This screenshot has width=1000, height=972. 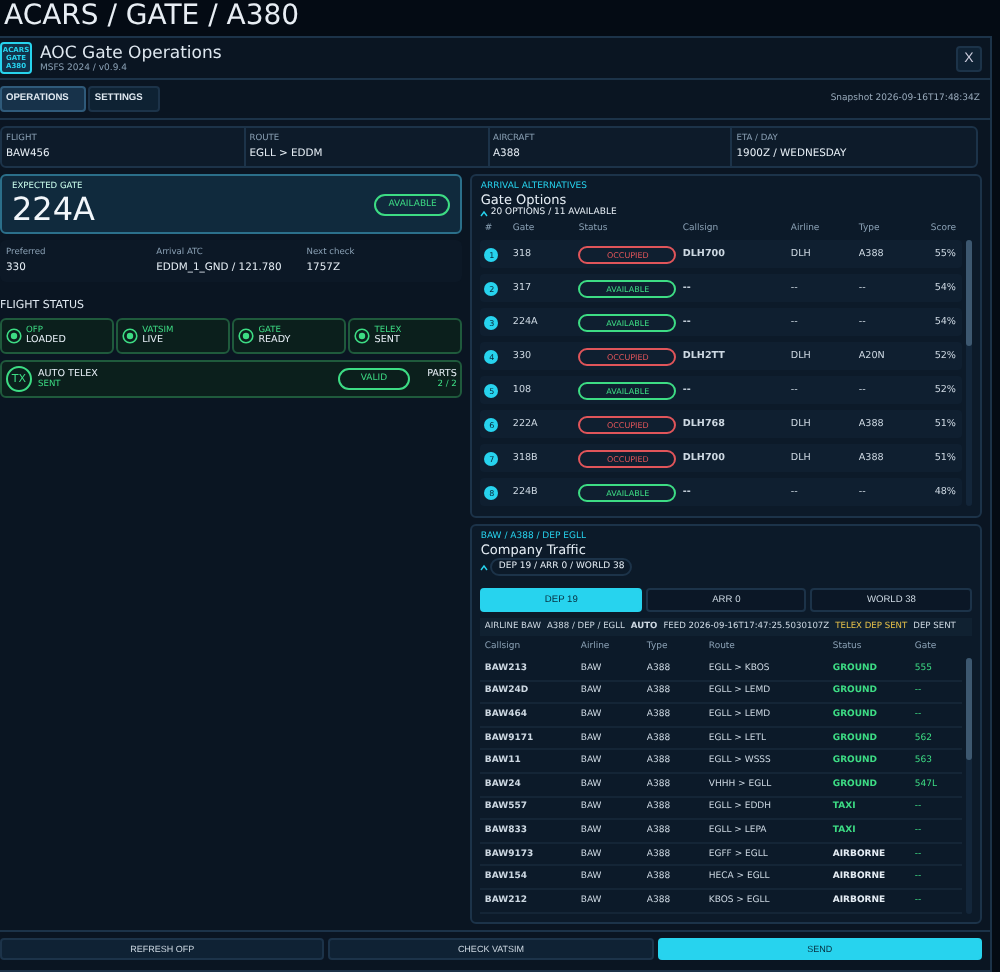 I want to click on window-title: AOC Gate Operations, so click(x=131, y=53).